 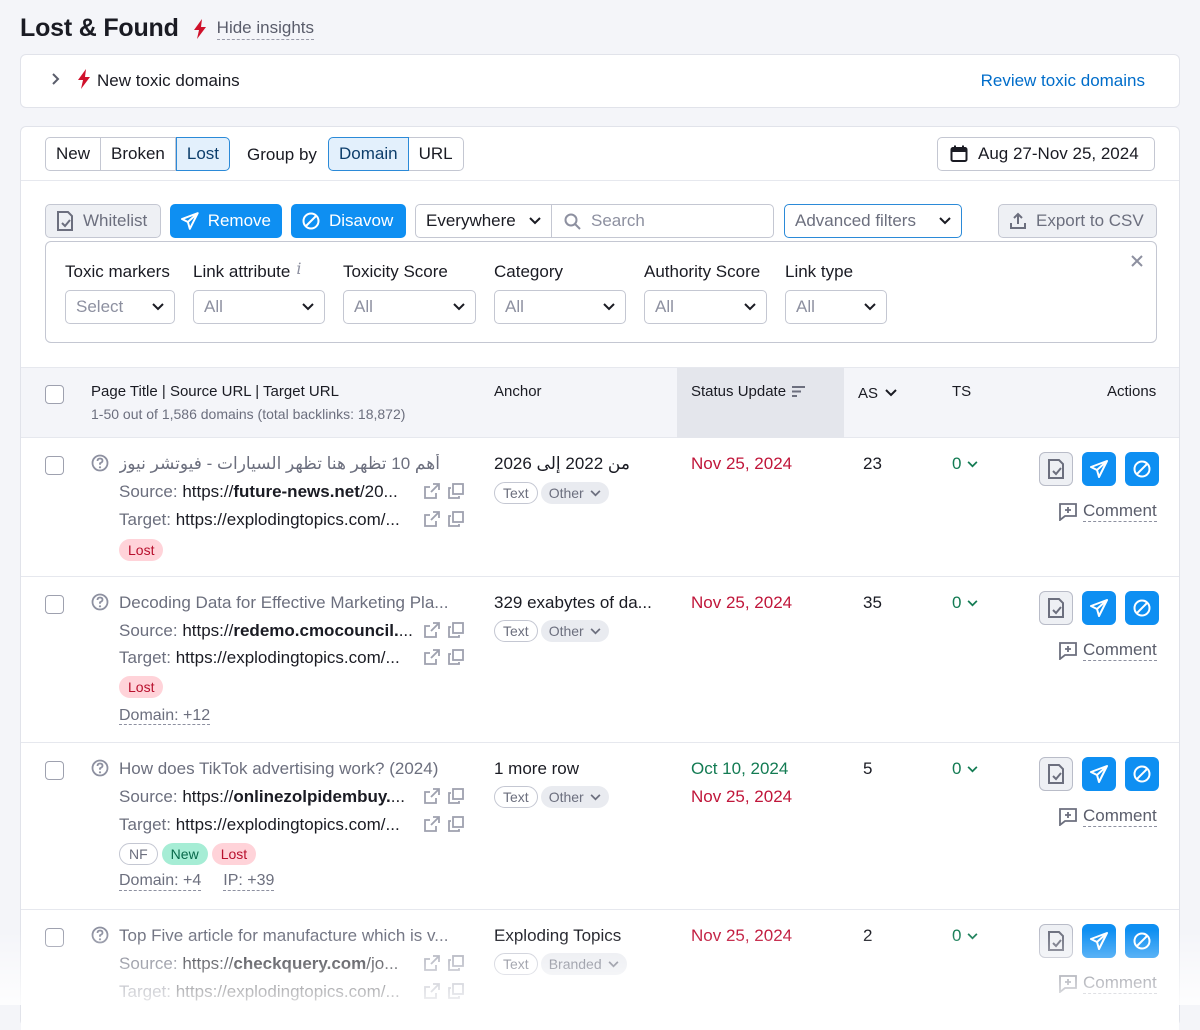 I want to click on tab-new: New, so click(x=73, y=154).